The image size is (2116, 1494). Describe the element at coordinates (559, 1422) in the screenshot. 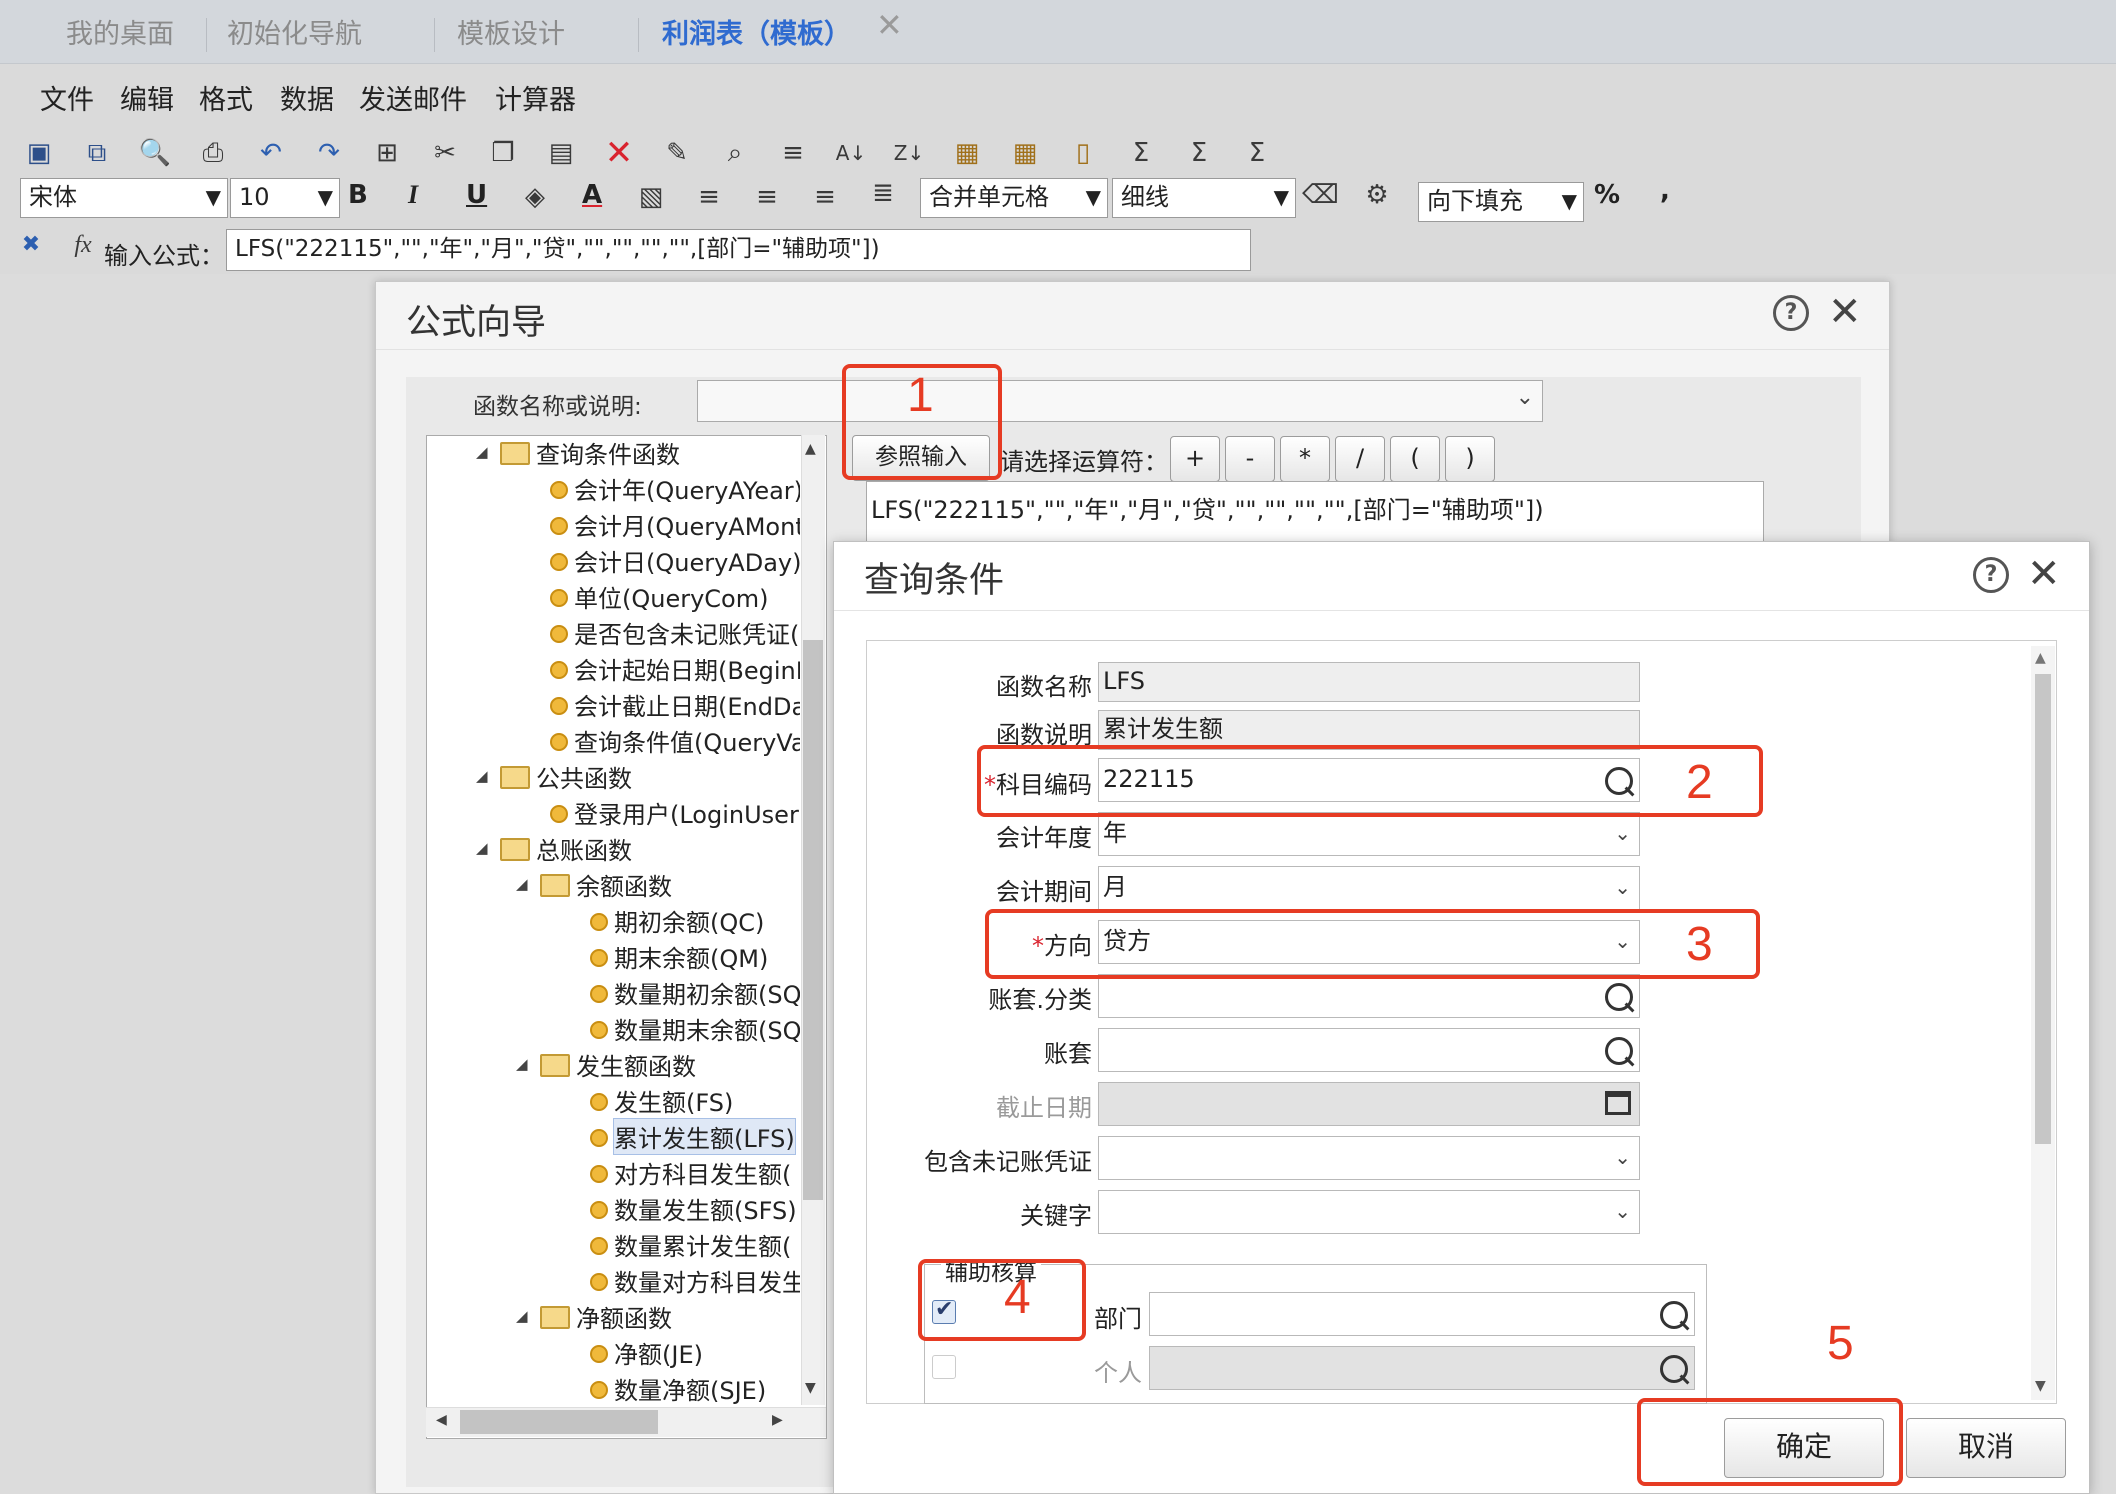

I see `tree-hscroll-thumb` at that location.